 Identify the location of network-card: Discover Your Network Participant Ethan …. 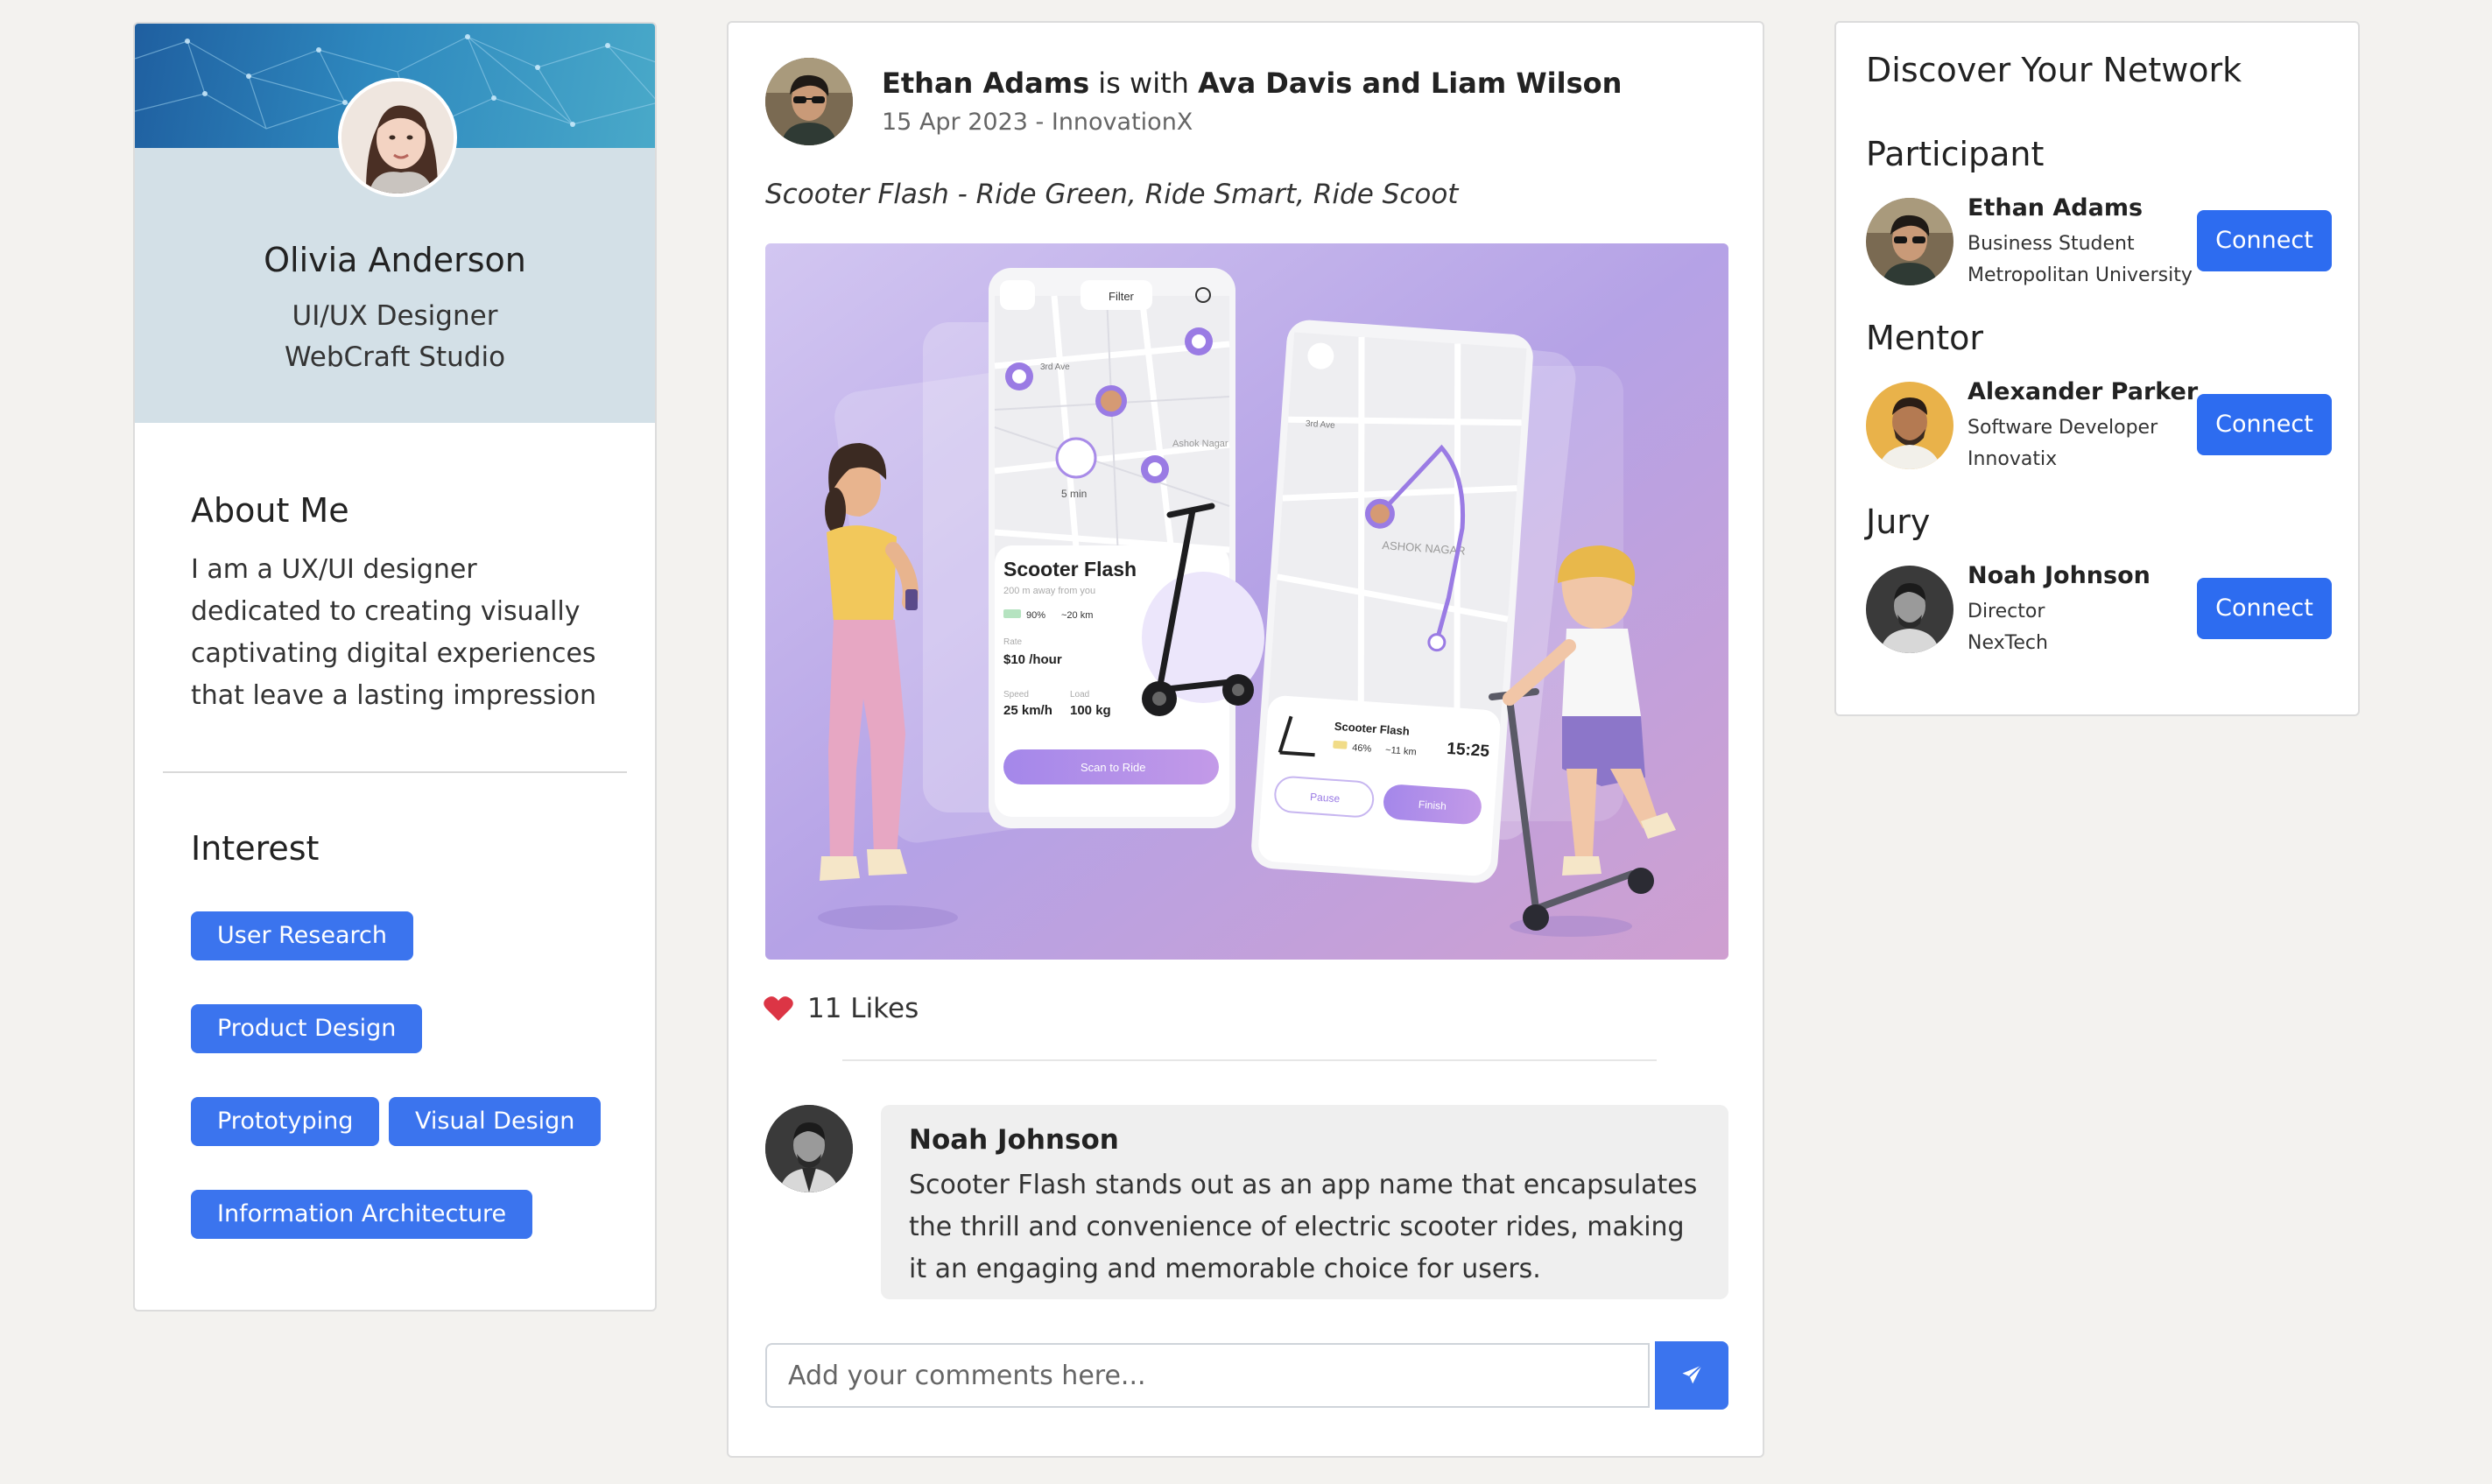
(2097, 368).